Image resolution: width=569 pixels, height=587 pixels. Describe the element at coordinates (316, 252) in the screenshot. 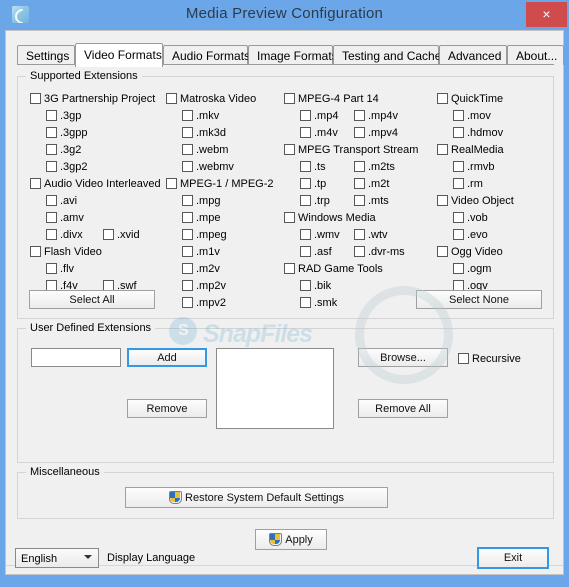

I see `cb-asf: .asf` at that location.